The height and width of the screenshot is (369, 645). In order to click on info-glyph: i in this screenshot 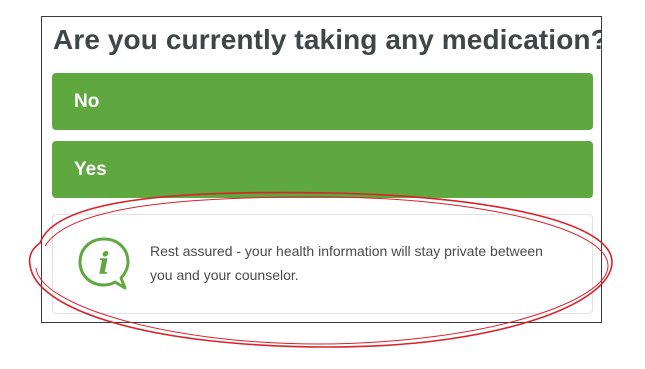, I will do `click(103, 264)`.